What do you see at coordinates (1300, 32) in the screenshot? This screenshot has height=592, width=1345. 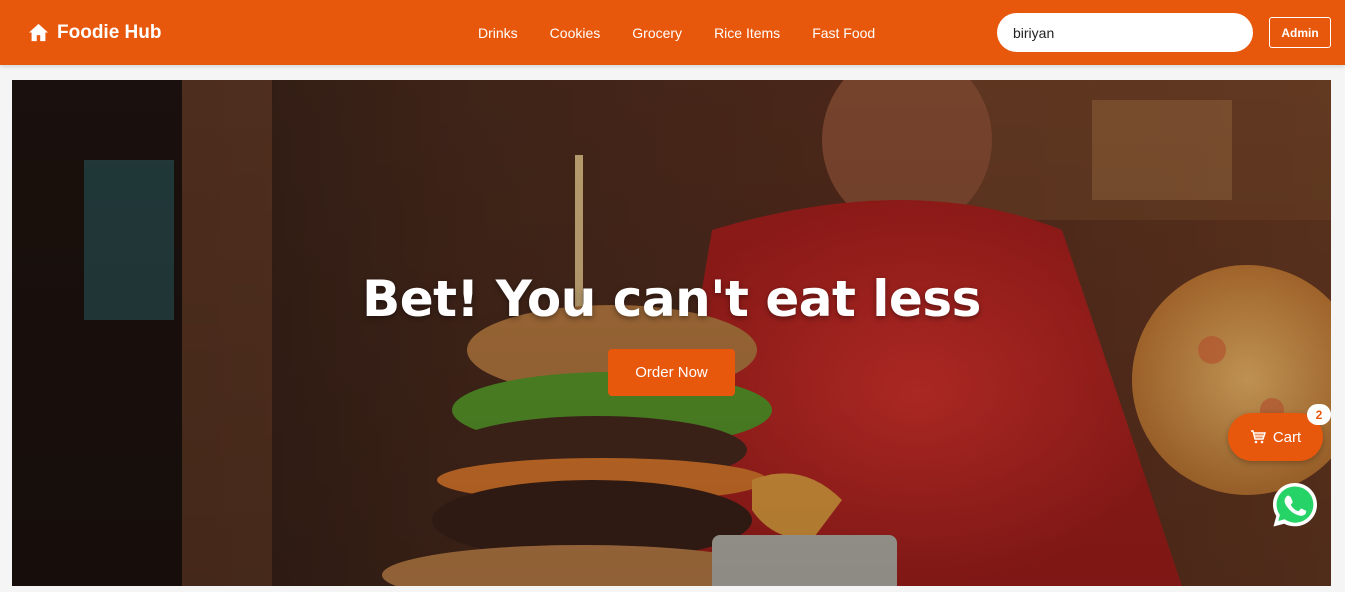 I see `admin-button: Admin` at bounding box center [1300, 32].